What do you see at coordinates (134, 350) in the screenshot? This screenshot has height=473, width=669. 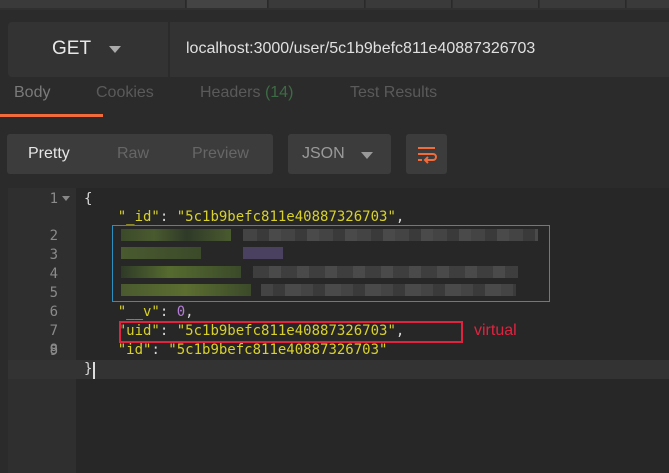 I see `json-key: "id"` at bounding box center [134, 350].